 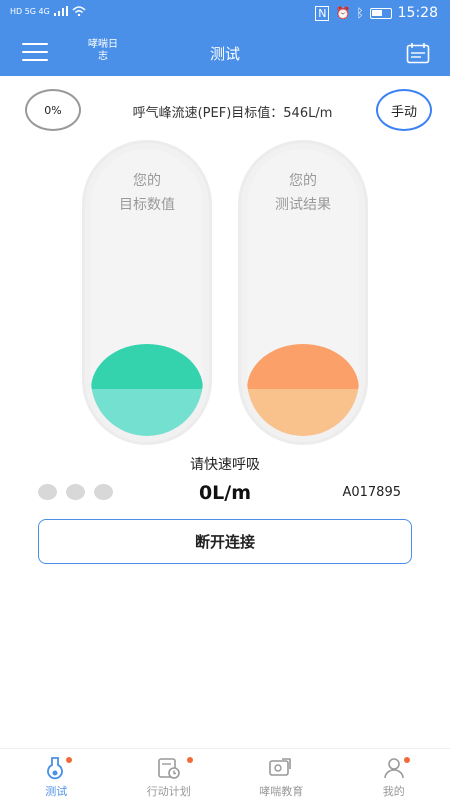 What do you see at coordinates (79, 11) in the screenshot?
I see `wifi-icon` at bounding box center [79, 11].